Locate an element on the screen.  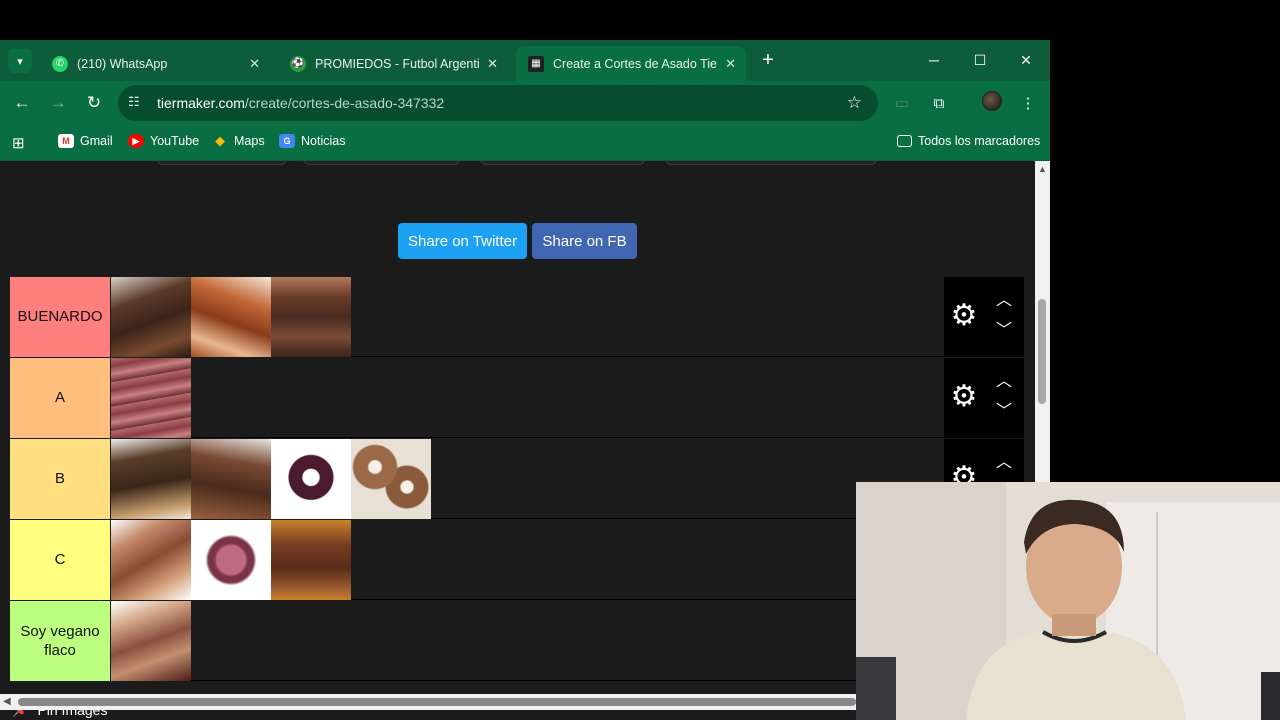
webcam-video is located at coordinates (1068, 601).